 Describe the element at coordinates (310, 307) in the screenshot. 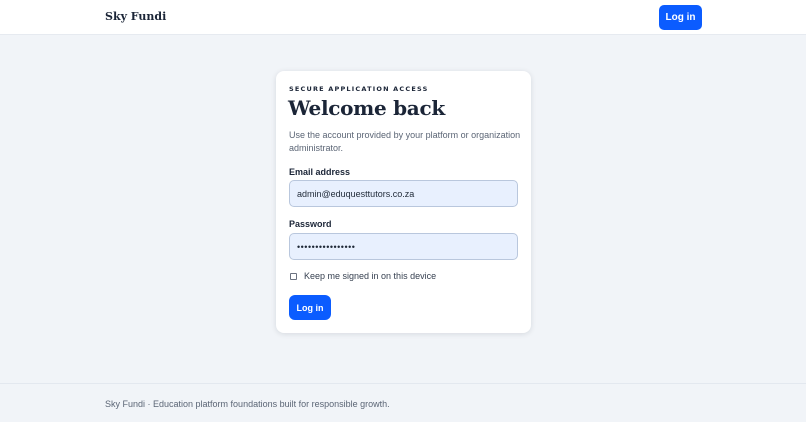

I see `login-submit-button: Log in` at that location.